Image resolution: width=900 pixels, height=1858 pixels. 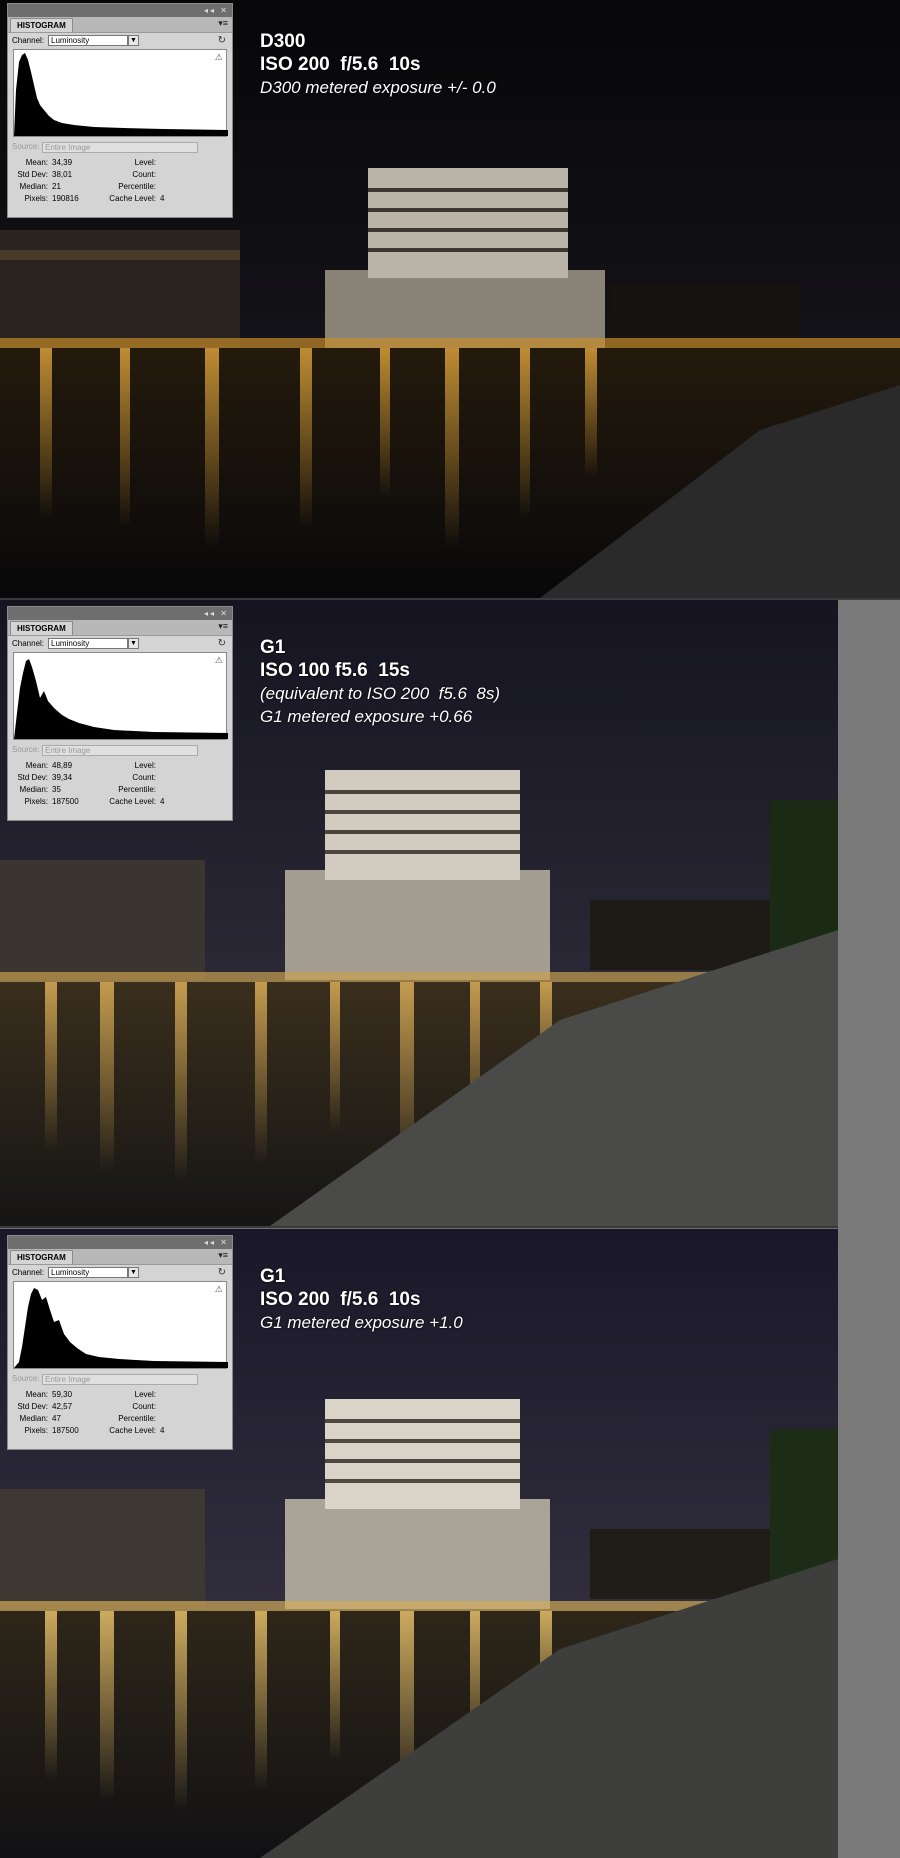 What do you see at coordinates (62, 174) in the screenshot?
I see `std-dev-value: 38,01` at bounding box center [62, 174].